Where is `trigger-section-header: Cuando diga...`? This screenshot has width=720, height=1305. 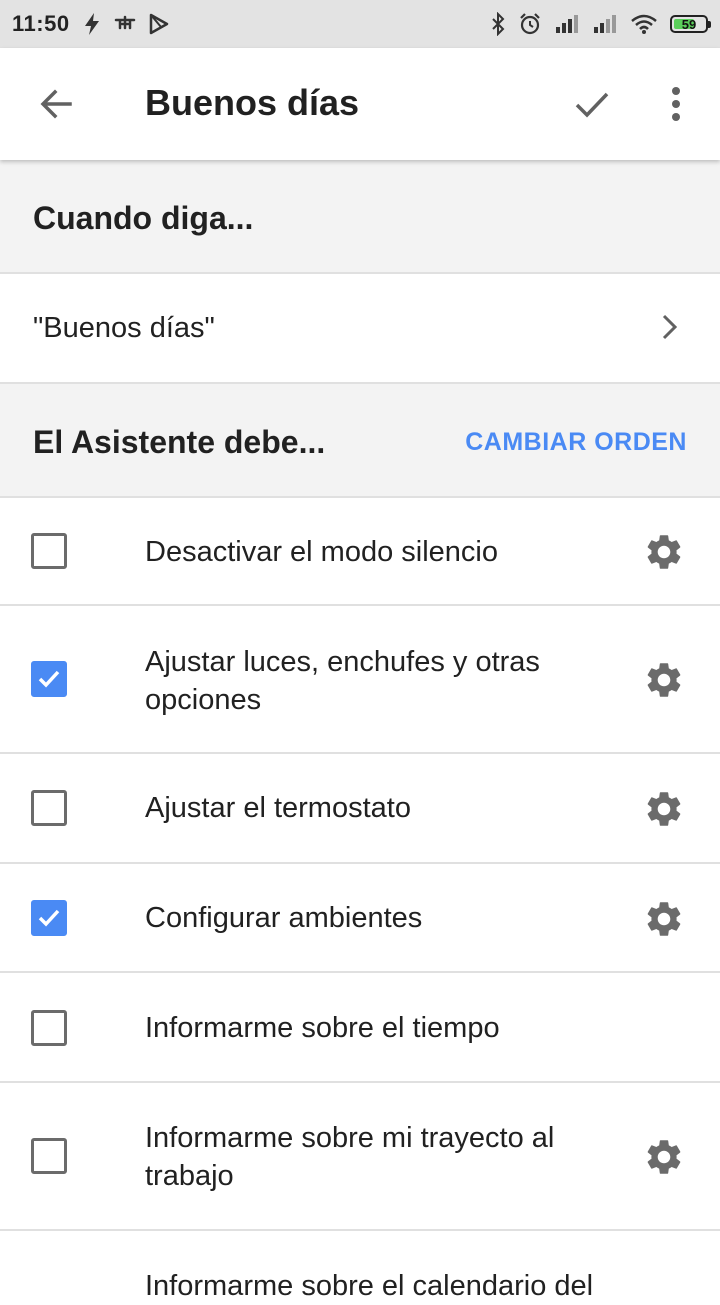 trigger-section-header: Cuando diga... is located at coordinates (360, 217).